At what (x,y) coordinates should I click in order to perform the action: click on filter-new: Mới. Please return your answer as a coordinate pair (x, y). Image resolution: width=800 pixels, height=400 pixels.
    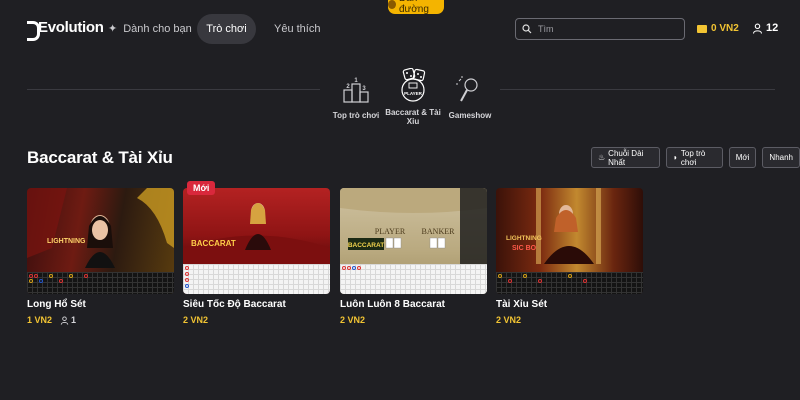
    Looking at the image, I should click on (742, 157).